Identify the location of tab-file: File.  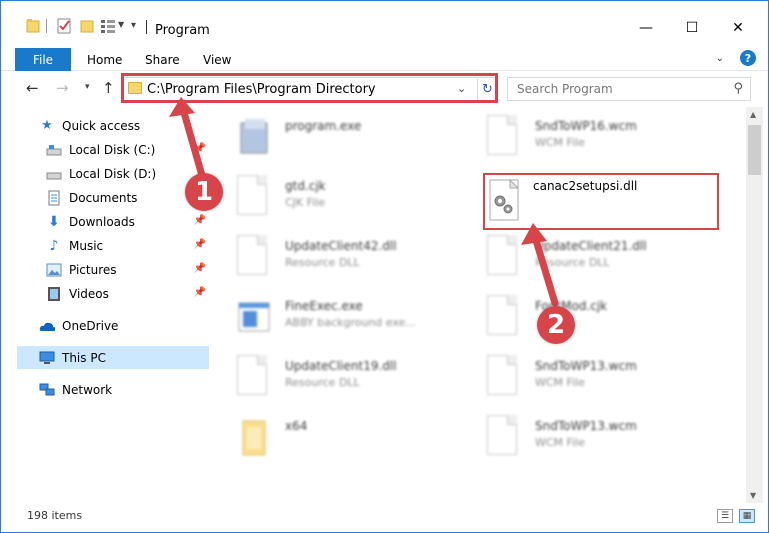
(43, 59).